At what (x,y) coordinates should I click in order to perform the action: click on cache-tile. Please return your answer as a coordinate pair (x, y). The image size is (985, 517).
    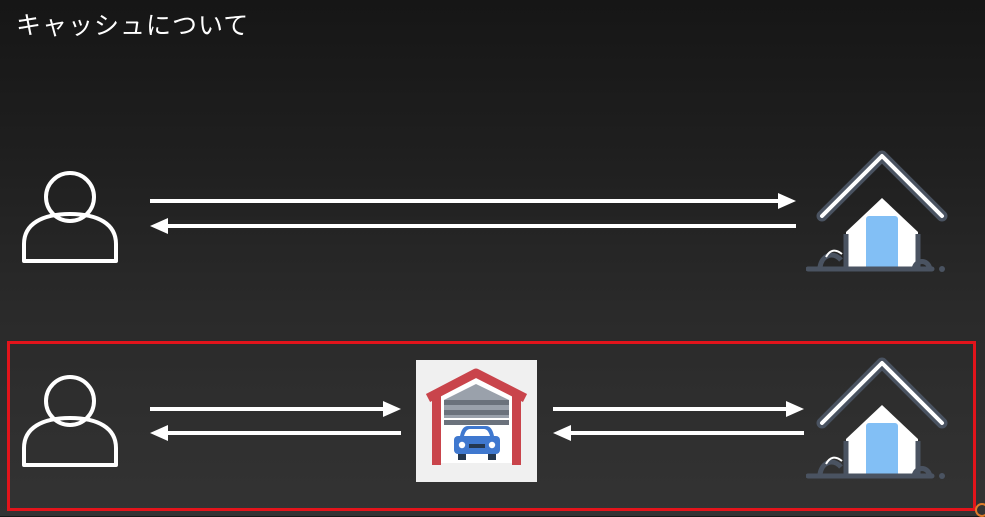
    Looking at the image, I should click on (476, 421).